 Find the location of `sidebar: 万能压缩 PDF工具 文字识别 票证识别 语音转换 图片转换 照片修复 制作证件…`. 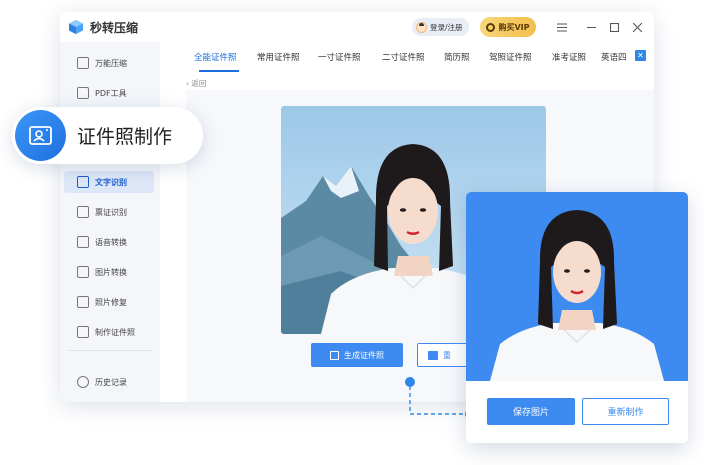

sidebar: 万能压缩 PDF工具 文字识别 票证识别 语音转换 图片转换 照片修复 制作证件… is located at coordinates (110, 222).